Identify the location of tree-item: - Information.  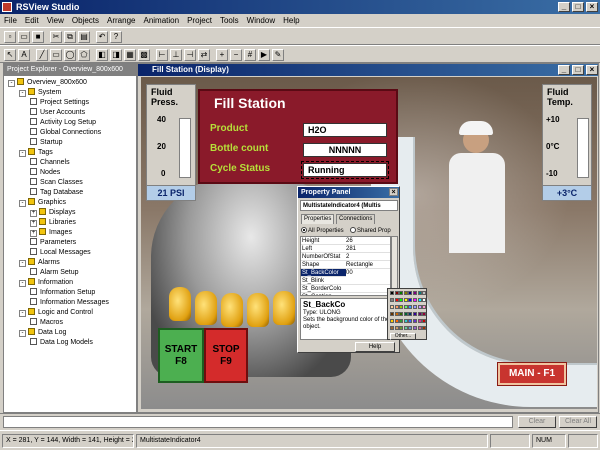
(46, 283).